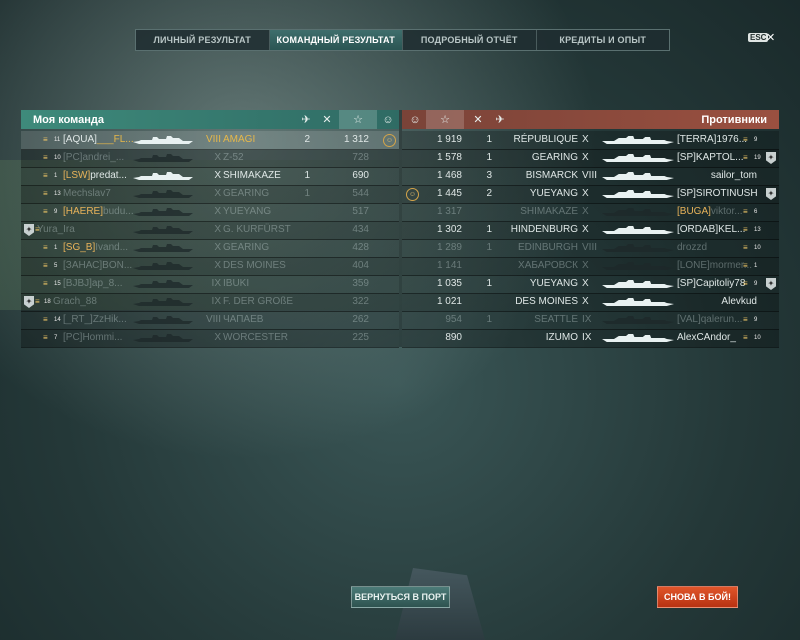 Image resolution: width=800 pixels, height=640 pixels. What do you see at coordinates (57, 140) in the screenshot?
I see `rank-number: 11` at bounding box center [57, 140].